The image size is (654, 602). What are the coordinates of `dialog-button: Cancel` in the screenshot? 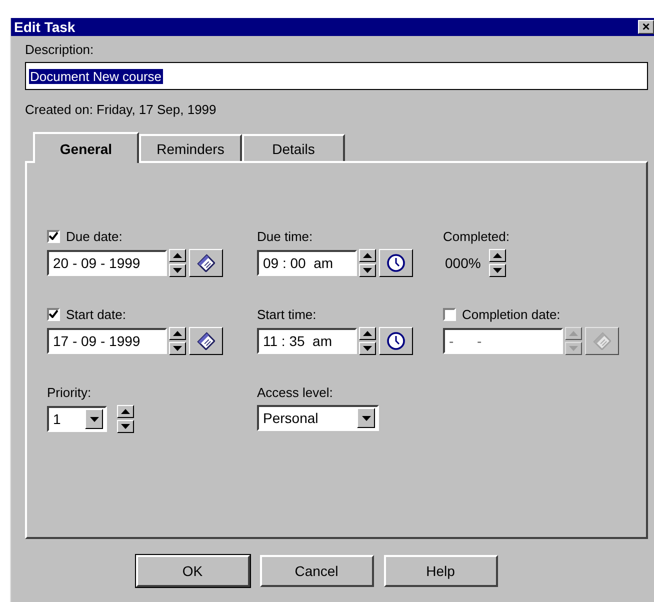 It's located at (317, 571).